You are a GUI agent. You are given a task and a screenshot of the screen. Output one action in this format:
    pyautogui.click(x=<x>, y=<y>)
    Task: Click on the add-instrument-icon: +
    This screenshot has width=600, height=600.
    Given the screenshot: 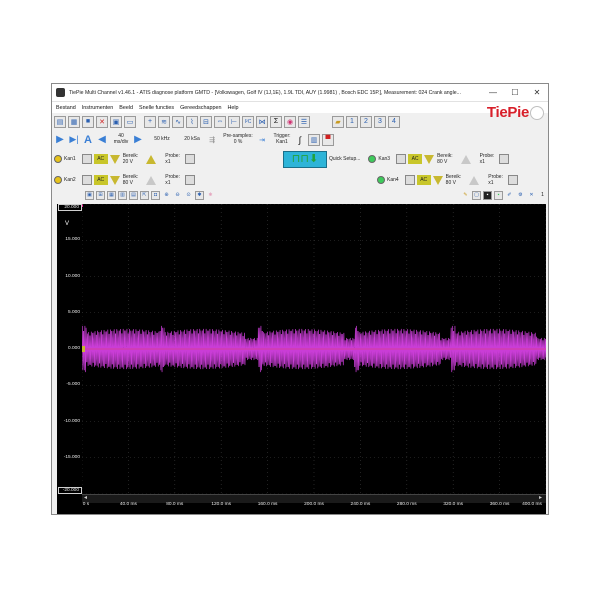 What is the action you would take?
    pyautogui.click(x=150, y=121)
    